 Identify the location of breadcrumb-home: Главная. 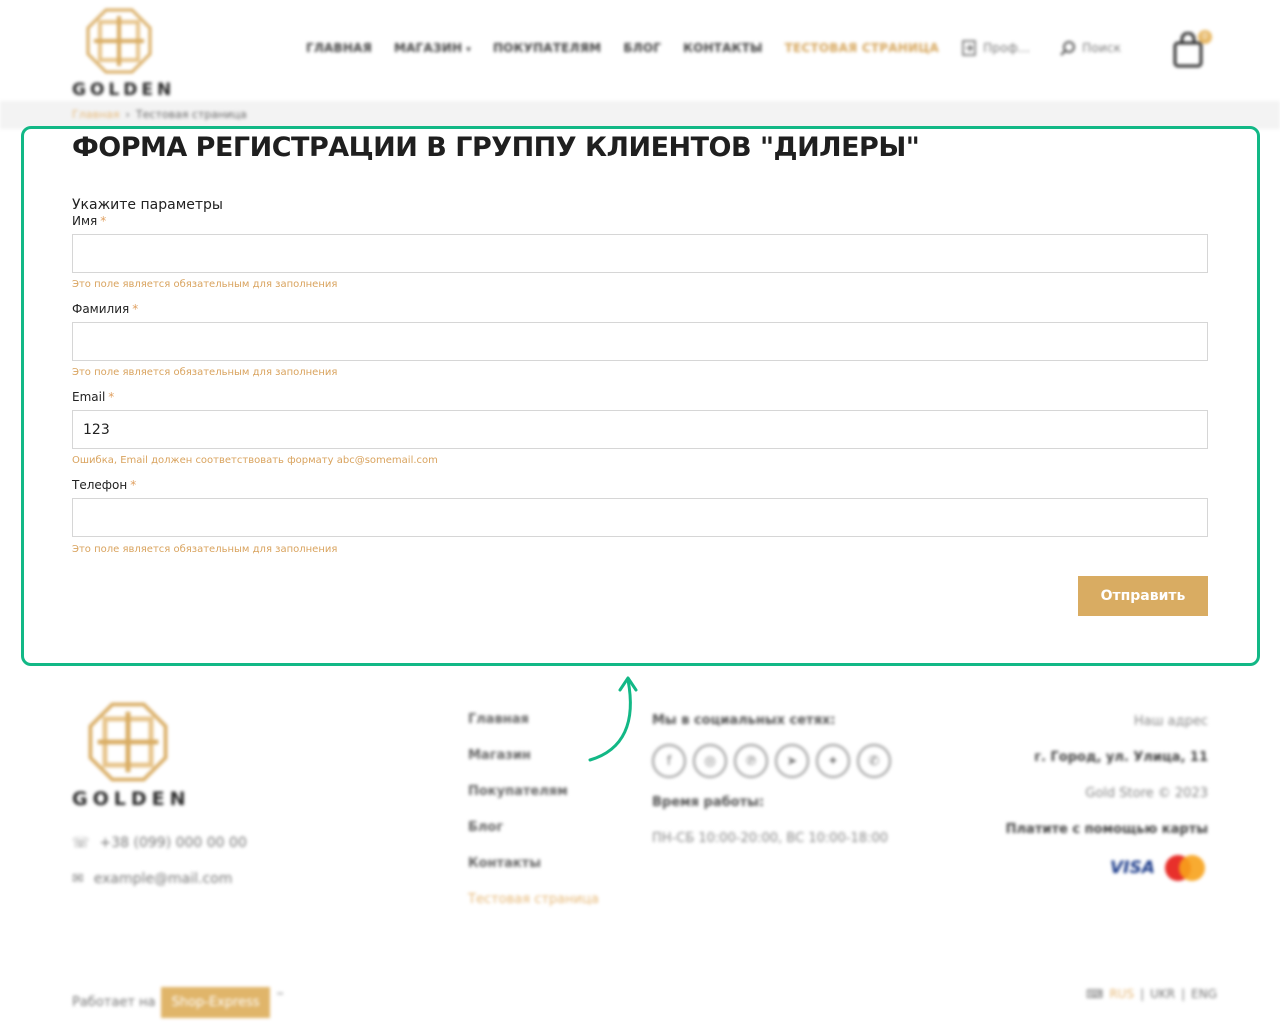
(96, 114).